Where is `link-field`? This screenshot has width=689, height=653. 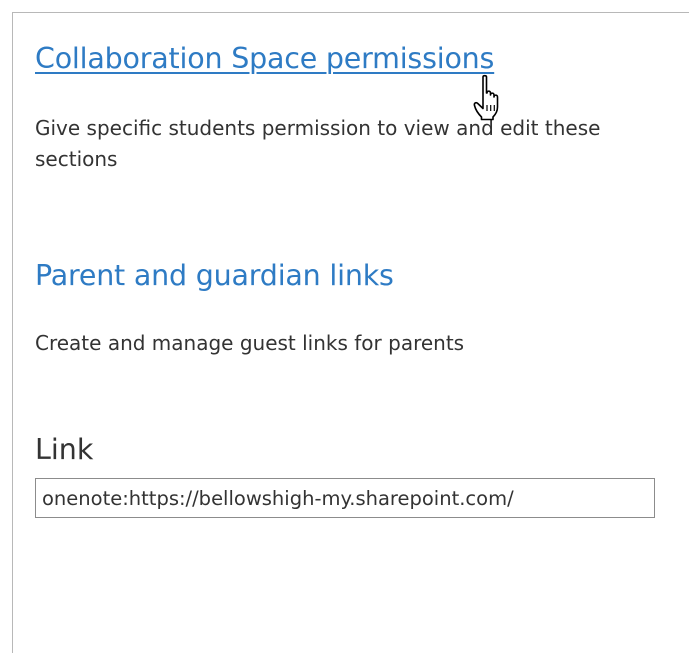 link-field is located at coordinates (345, 498).